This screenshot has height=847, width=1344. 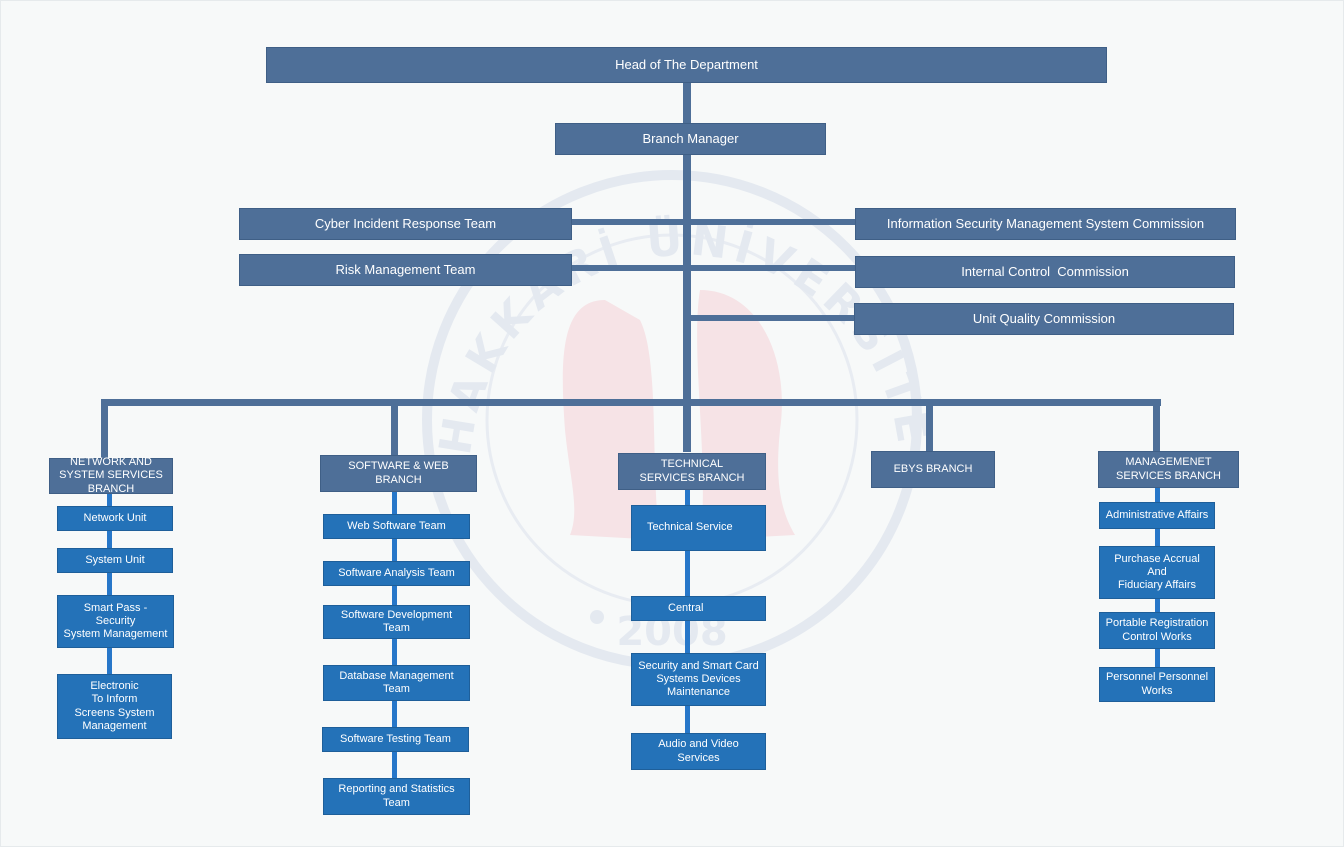 I want to click on unit-label: Audio and Video Services, so click(x=698, y=751).